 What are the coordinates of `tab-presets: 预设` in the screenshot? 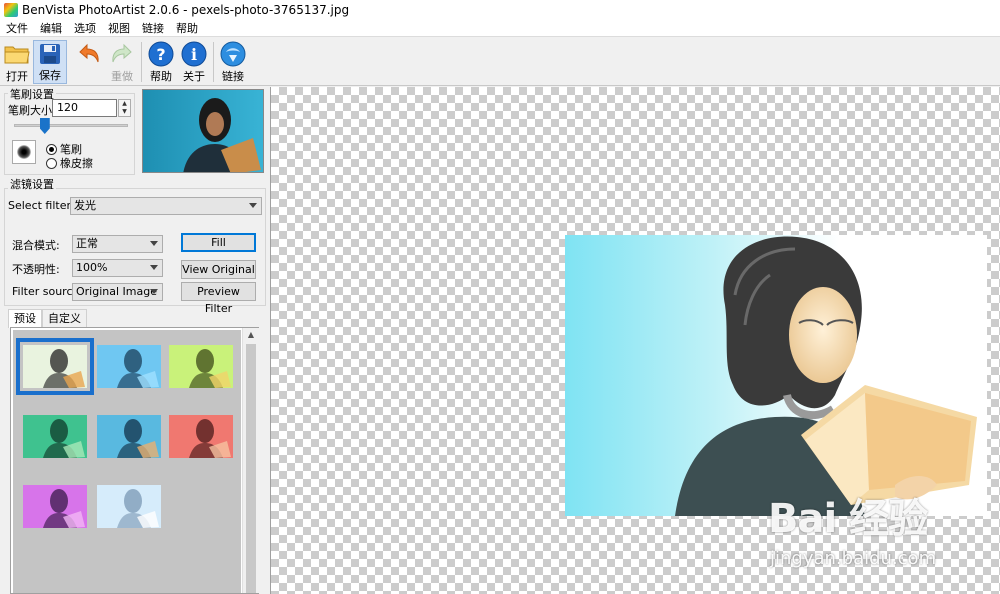 It's located at (25, 318).